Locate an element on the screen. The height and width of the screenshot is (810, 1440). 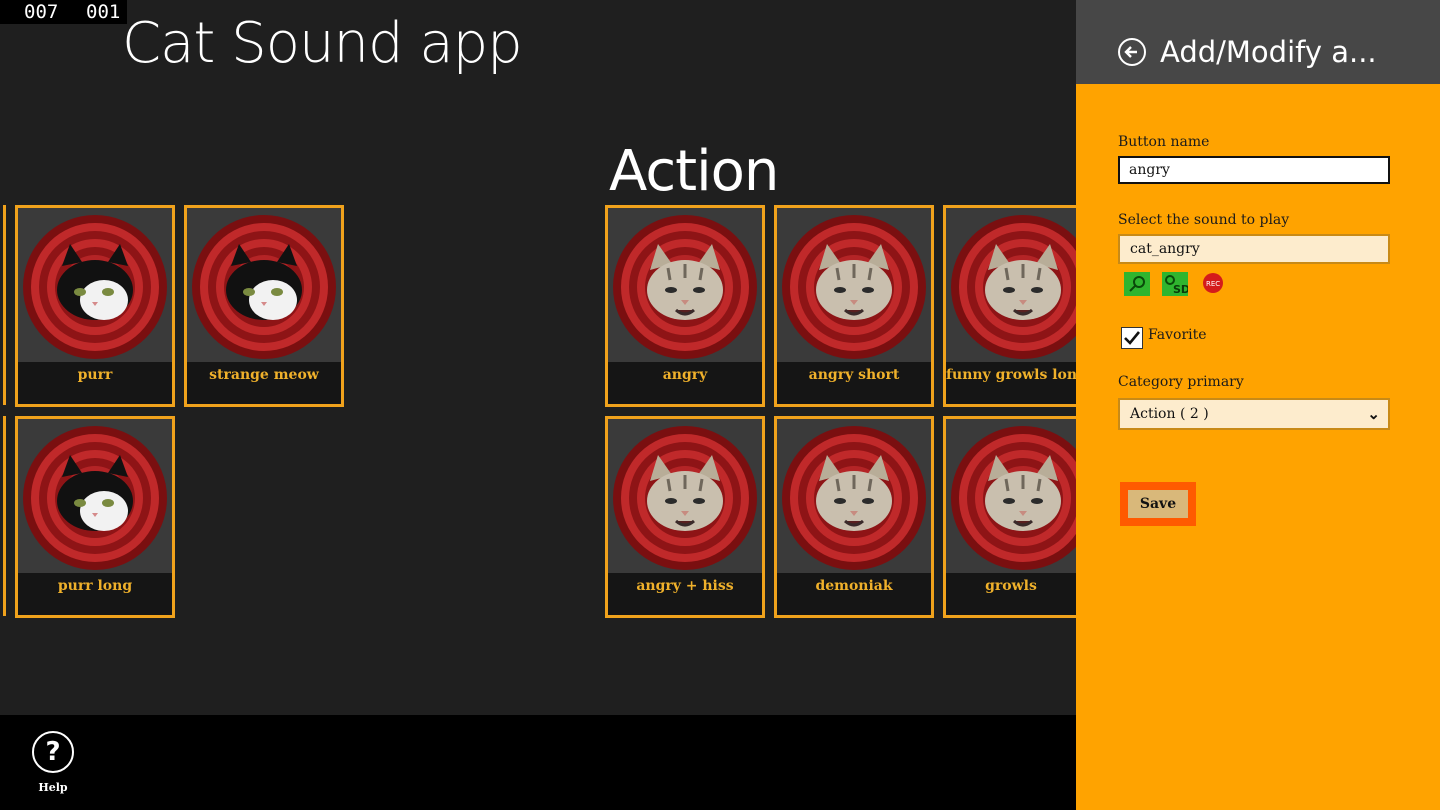
tile-label: angry + hiss is located at coordinates (685, 586).